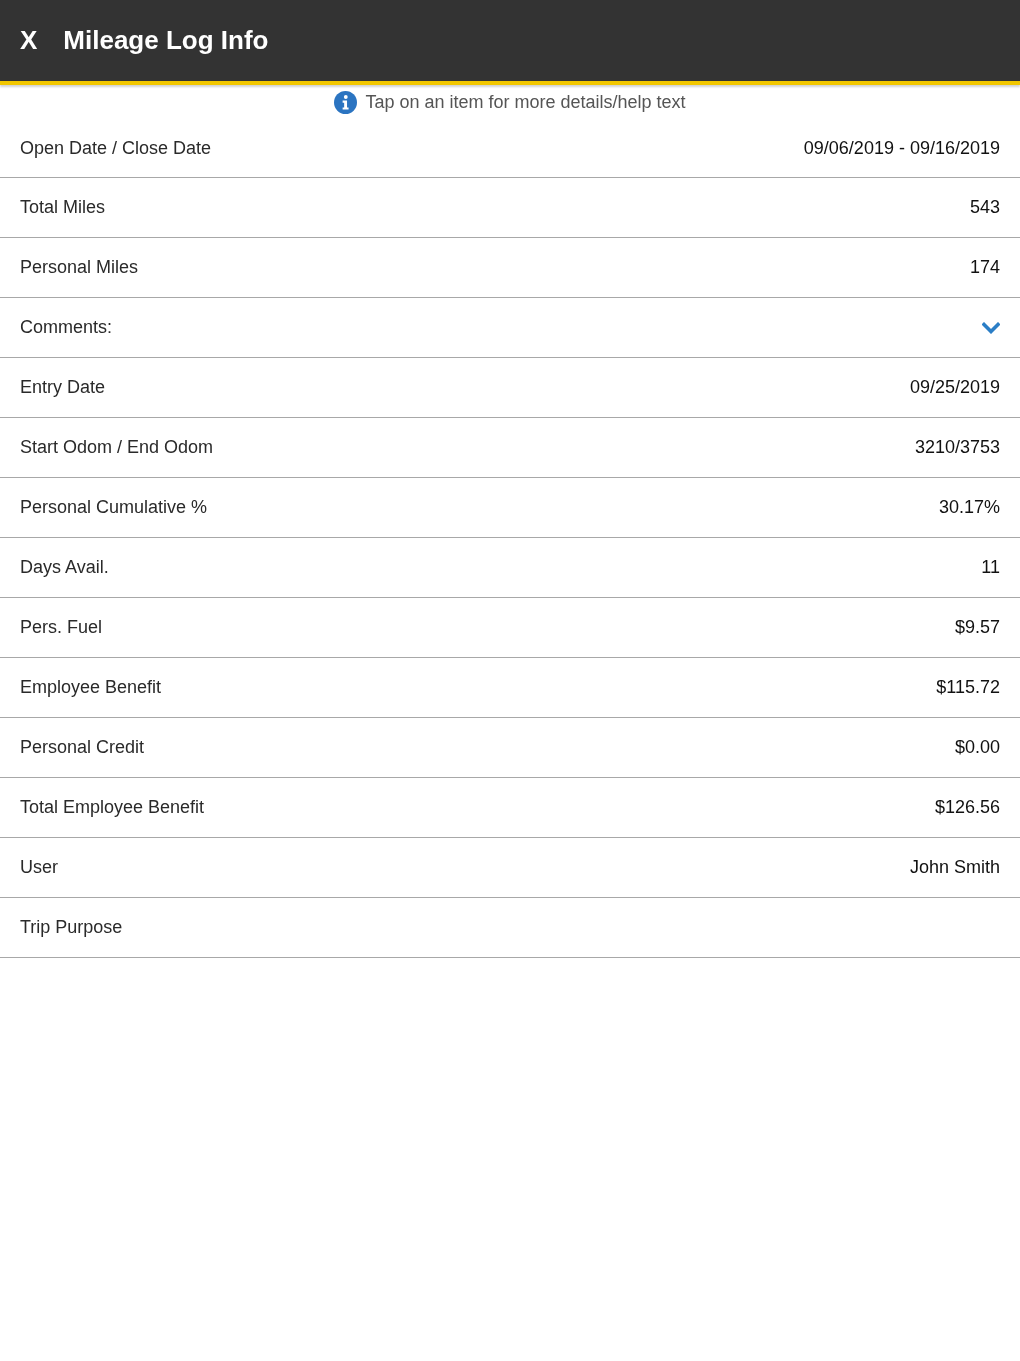  I want to click on row-value: 3210/3753, so click(957, 447).